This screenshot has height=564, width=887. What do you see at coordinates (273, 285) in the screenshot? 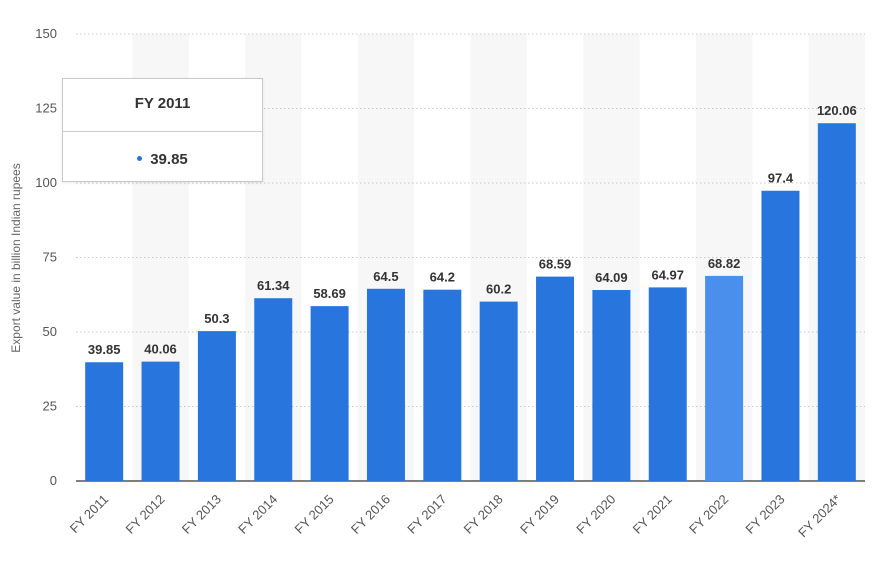
I see `data-label: 61.34` at bounding box center [273, 285].